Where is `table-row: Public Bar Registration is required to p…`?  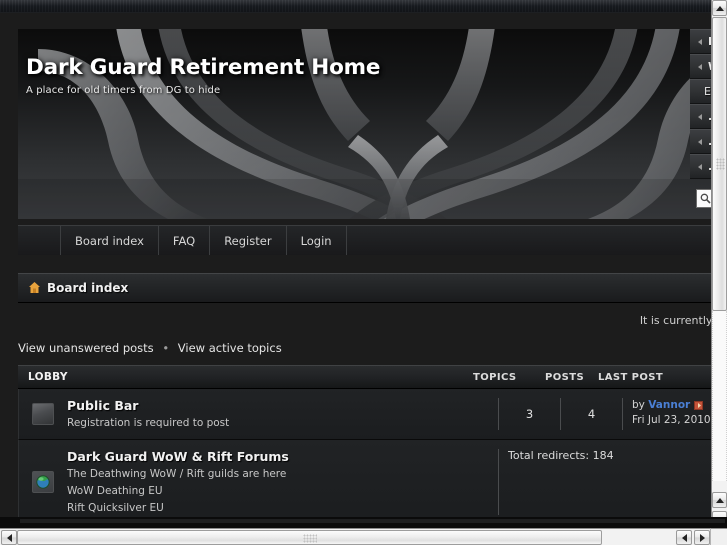
table-row: Public Bar Registration is required to p… is located at coordinates (364, 414).